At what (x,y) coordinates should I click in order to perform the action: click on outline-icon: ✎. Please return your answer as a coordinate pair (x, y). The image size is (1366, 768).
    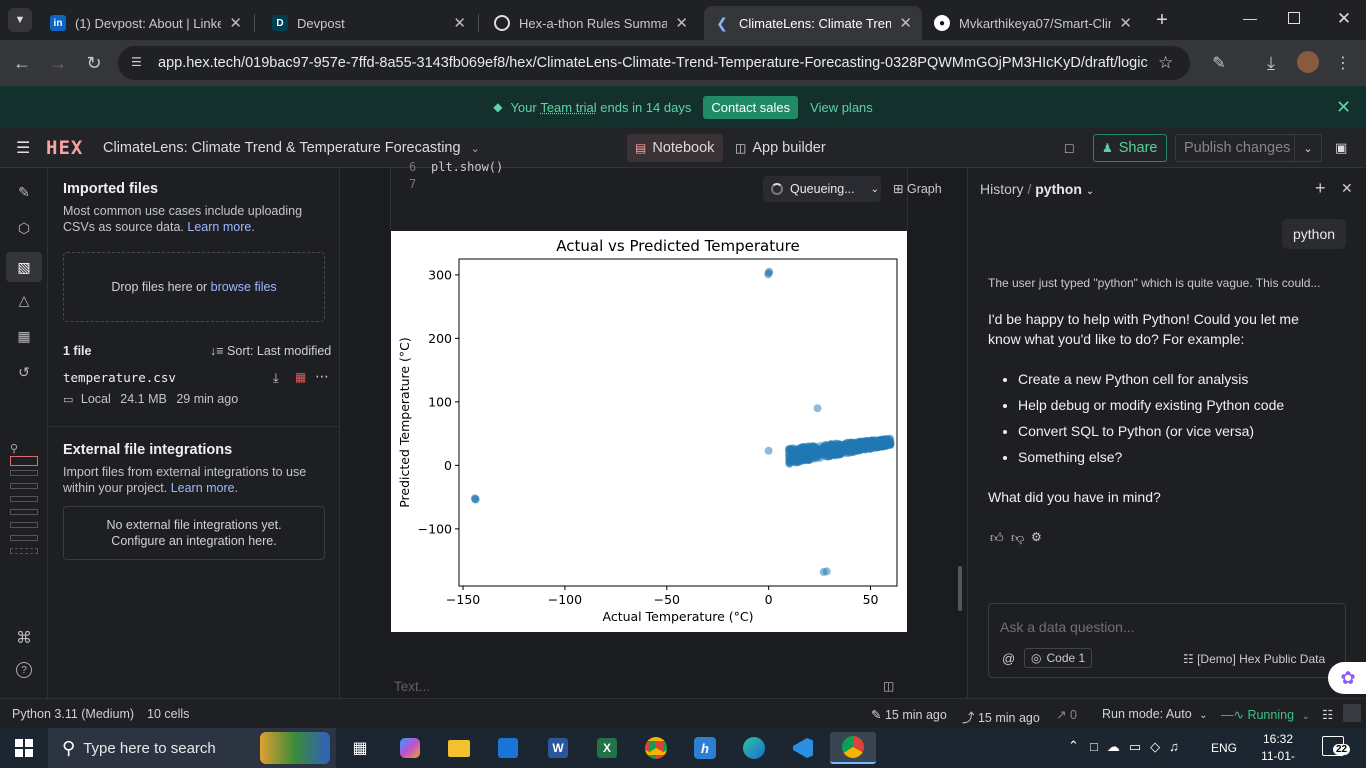
    Looking at the image, I should click on (24, 192).